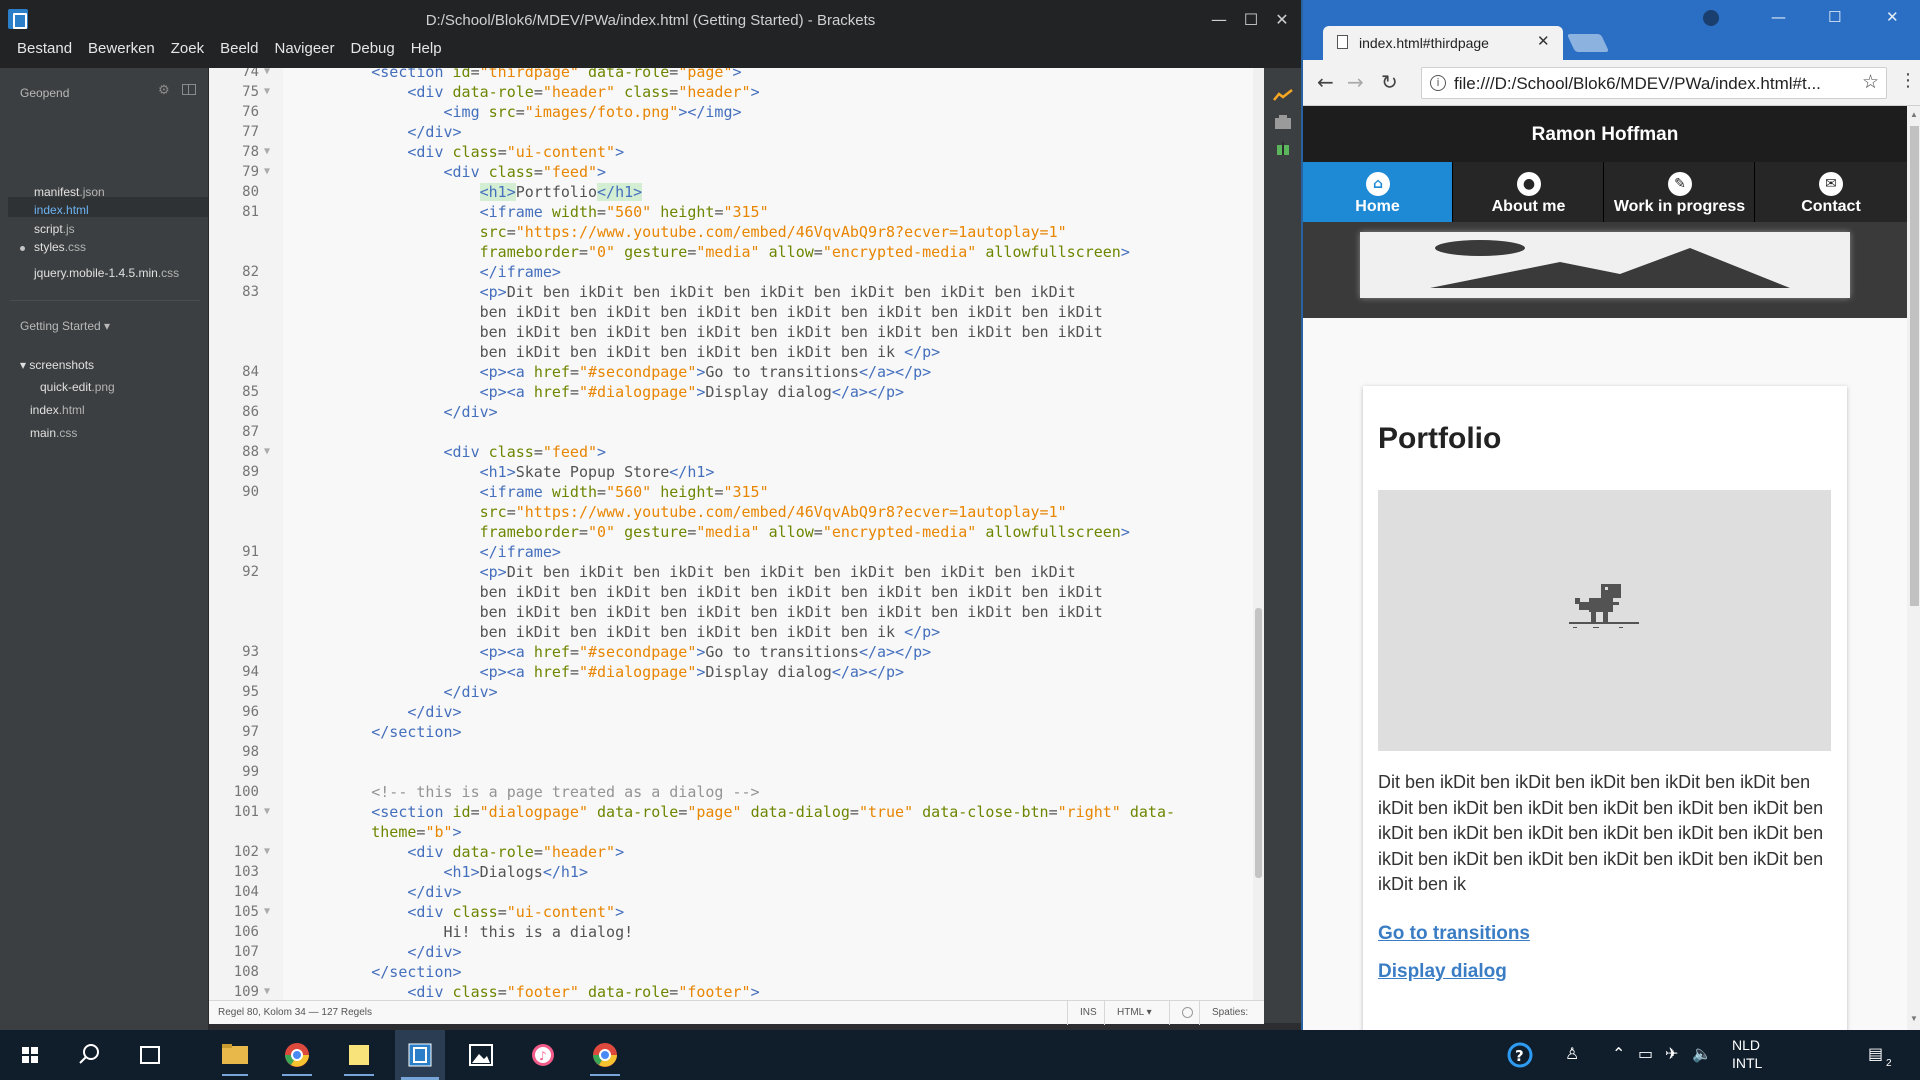  Describe the element at coordinates (1378, 192) in the screenshot. I see `nav-home: ⌂ Home` at that location.